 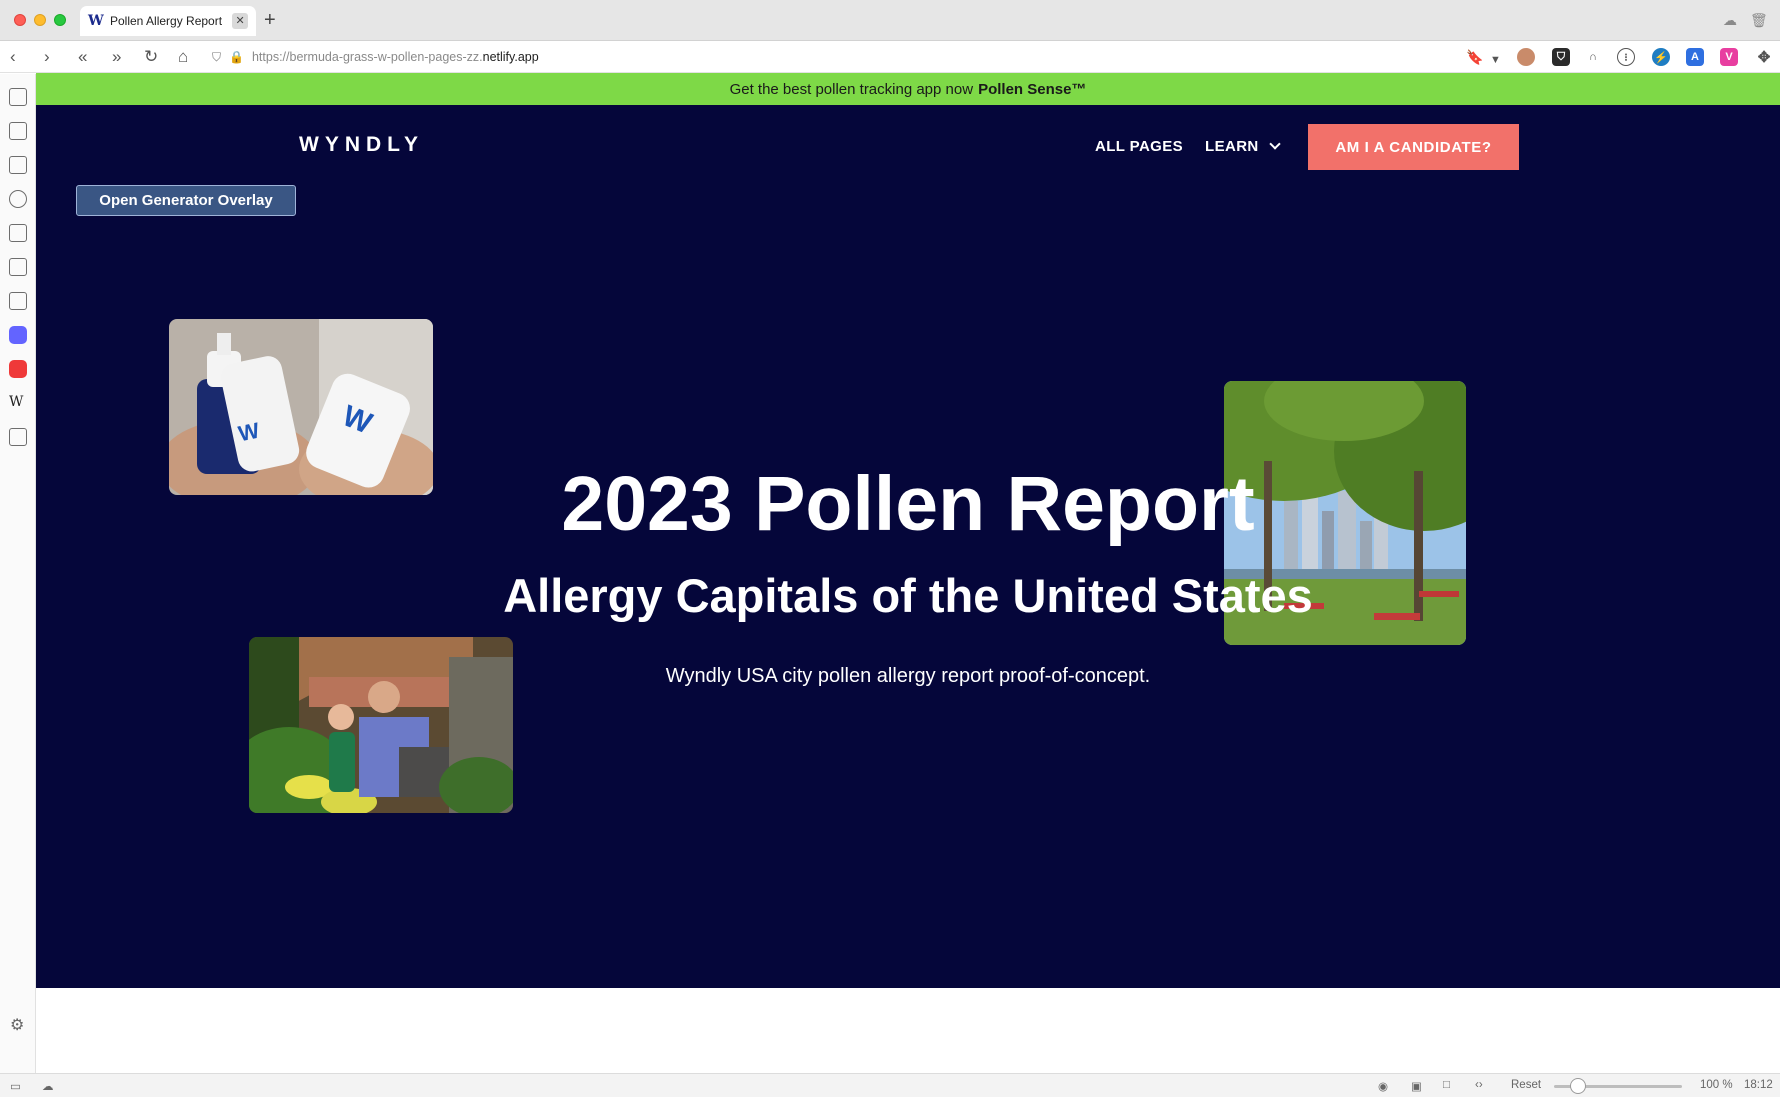 I want to click on translate-panel-icon, so click(x=18, y=301).